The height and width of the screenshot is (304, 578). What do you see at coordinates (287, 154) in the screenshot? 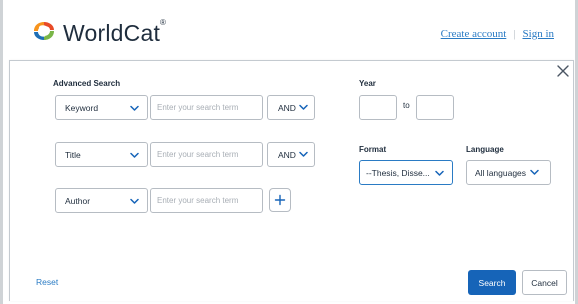
I see `operator-select-2-value: AND` at bounding box center [287, 154].